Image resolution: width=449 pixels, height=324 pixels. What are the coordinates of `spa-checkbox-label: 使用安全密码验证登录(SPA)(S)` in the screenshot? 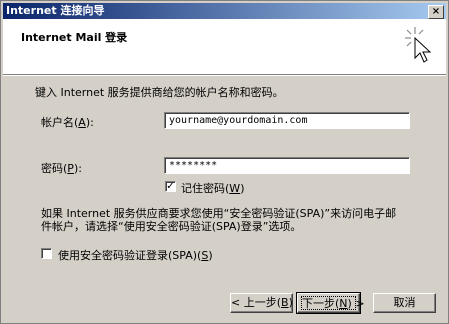 It's located at (135, 255).